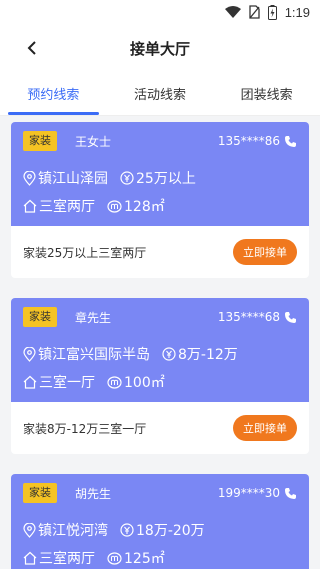  Describe the element at coordinates (53, 113) in the screenshot. I see `tab-active-indicator` at that location.